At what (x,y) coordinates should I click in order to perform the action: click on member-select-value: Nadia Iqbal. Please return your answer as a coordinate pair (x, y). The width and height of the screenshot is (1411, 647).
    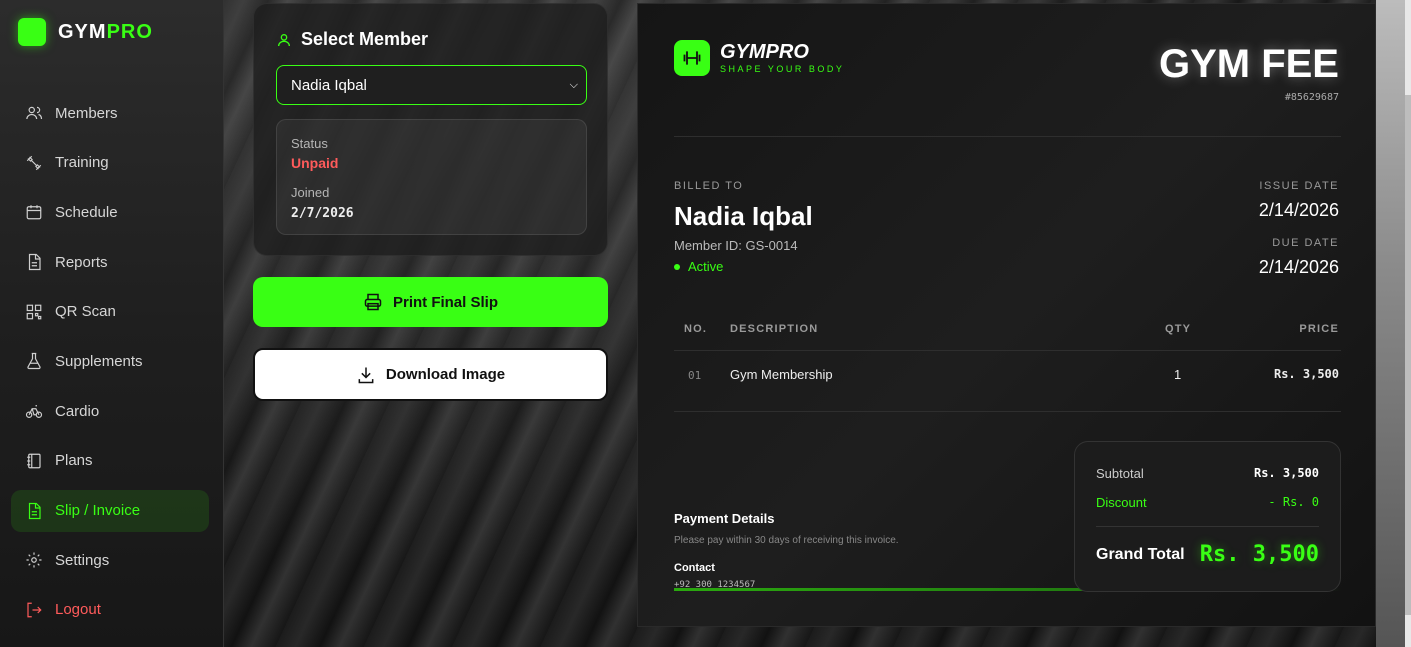
    Looking at the image, I should click on (329, 85).